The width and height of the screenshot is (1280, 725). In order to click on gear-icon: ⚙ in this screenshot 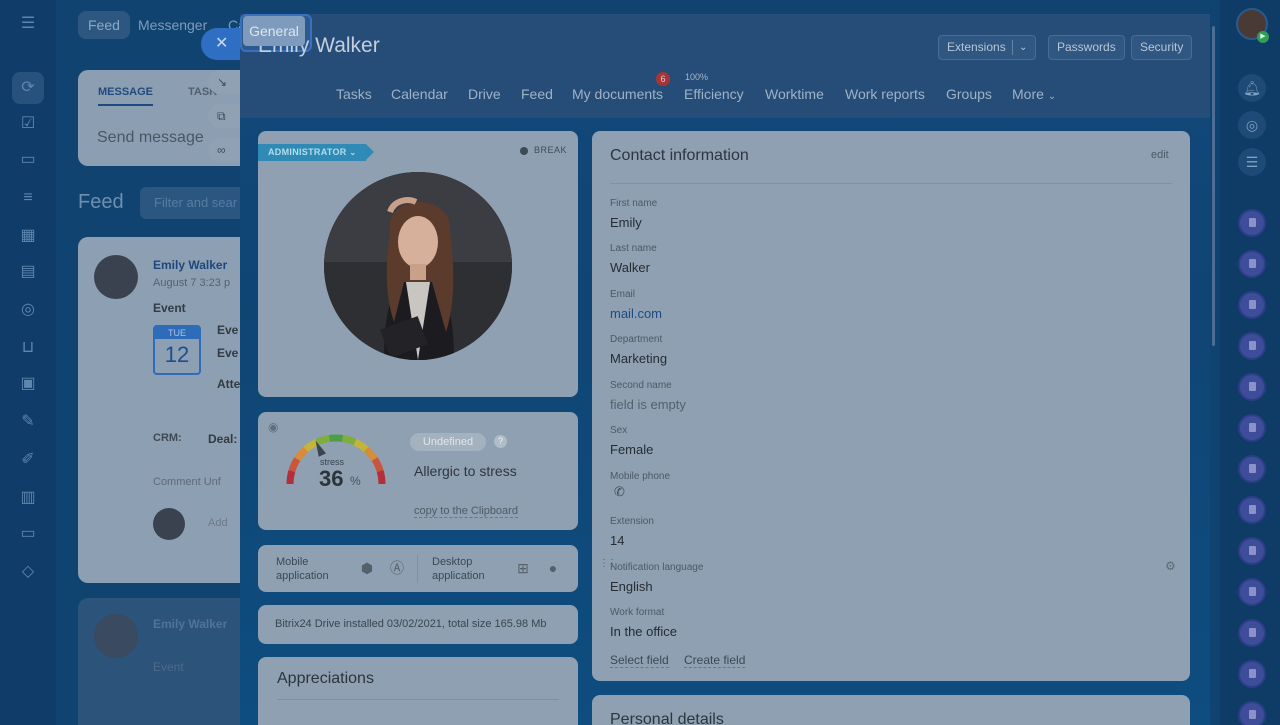, I will do `click(1170, 566)`.